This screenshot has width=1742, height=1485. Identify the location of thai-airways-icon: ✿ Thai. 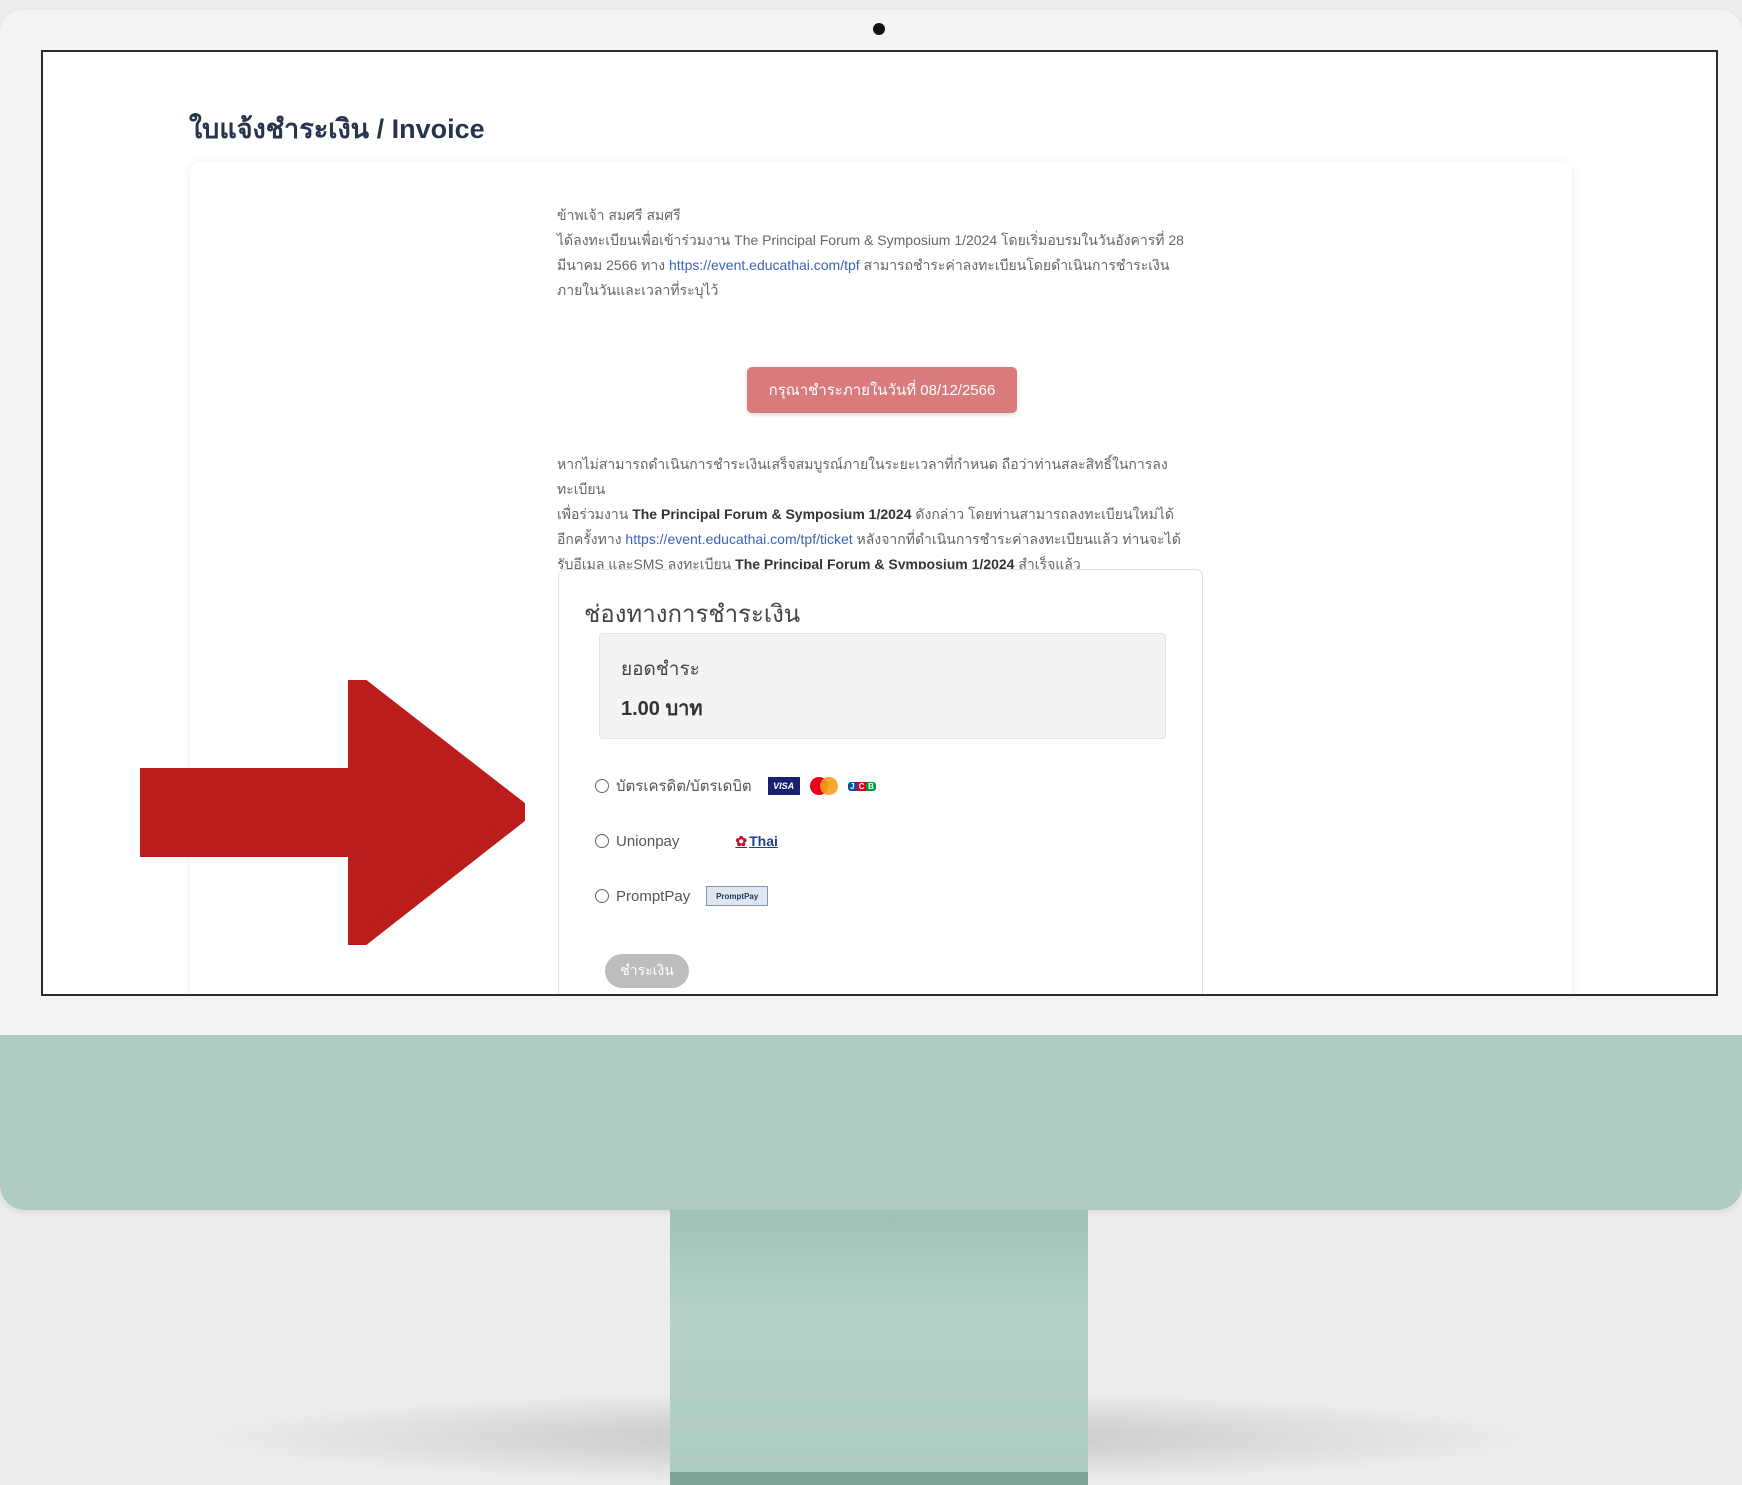
(756, 841).